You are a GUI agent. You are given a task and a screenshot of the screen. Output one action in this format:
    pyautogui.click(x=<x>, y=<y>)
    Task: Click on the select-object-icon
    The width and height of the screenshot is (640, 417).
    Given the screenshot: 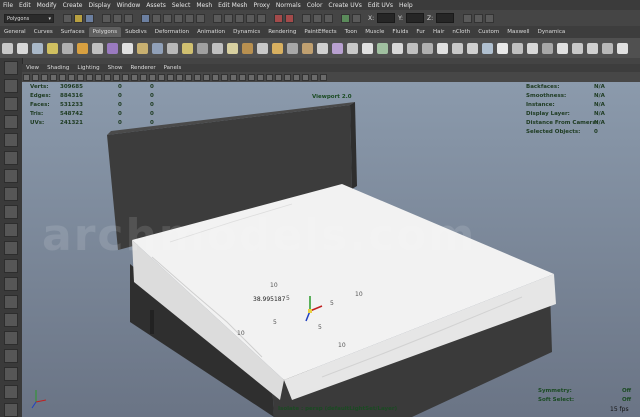 What is the action you would take?
    pyautogui.click(x=117, y=18)
    